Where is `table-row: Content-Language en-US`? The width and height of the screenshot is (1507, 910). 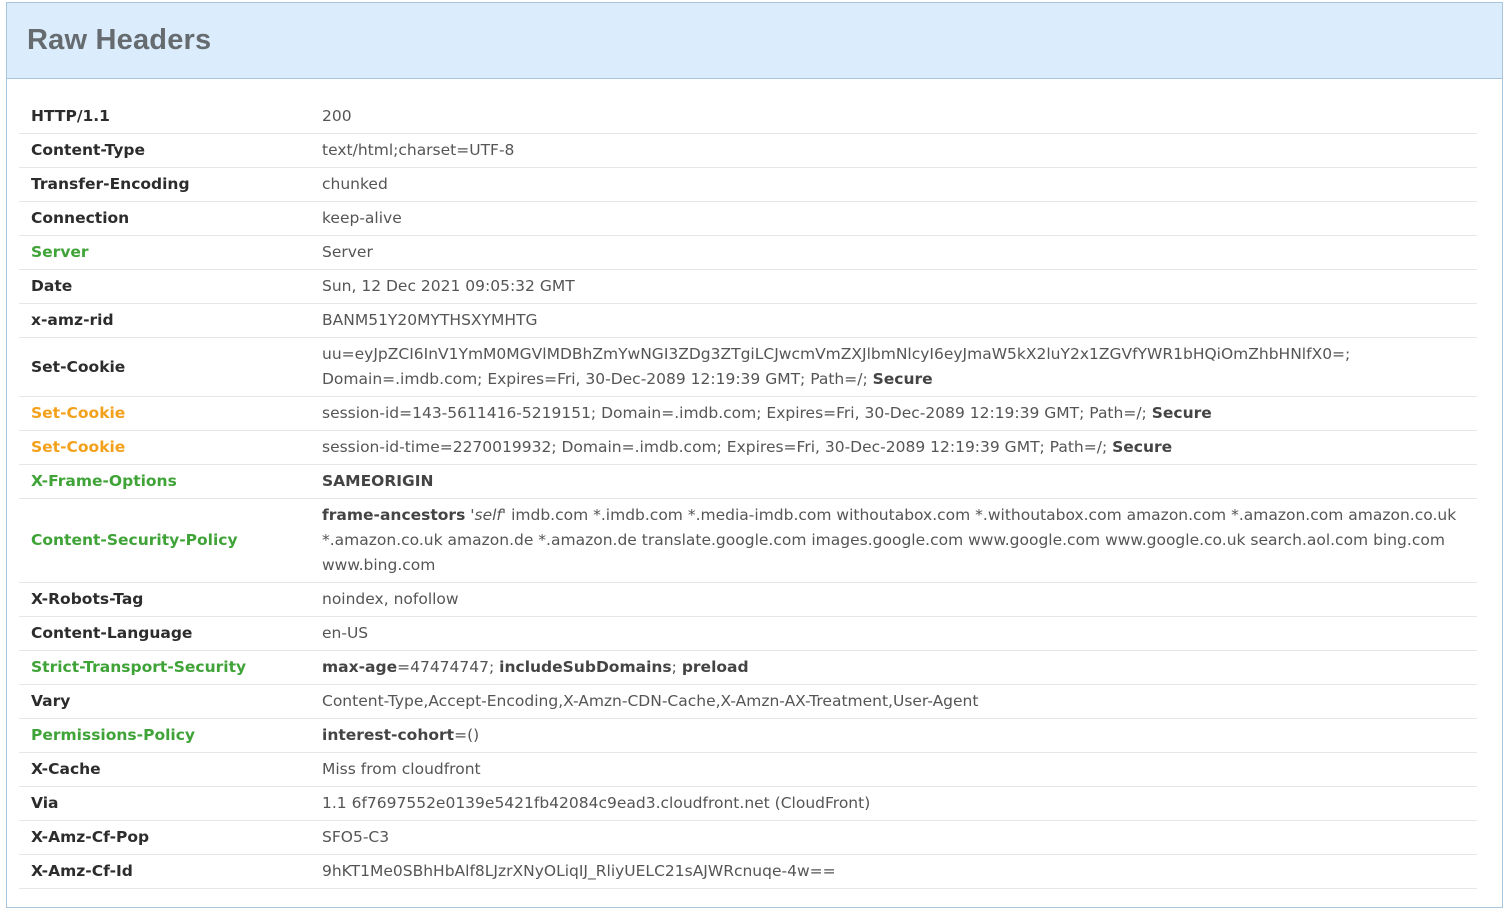
table-row: Content-Language en-US is located at coordinates (748, 633).